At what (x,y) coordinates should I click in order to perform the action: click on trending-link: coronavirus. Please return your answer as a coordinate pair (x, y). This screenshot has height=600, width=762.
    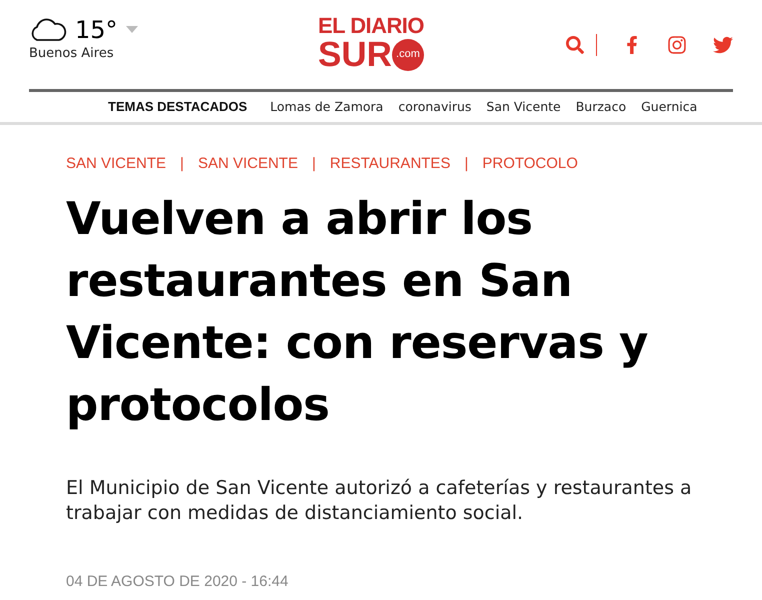
    Looking at the image, I should click on (435, 107).